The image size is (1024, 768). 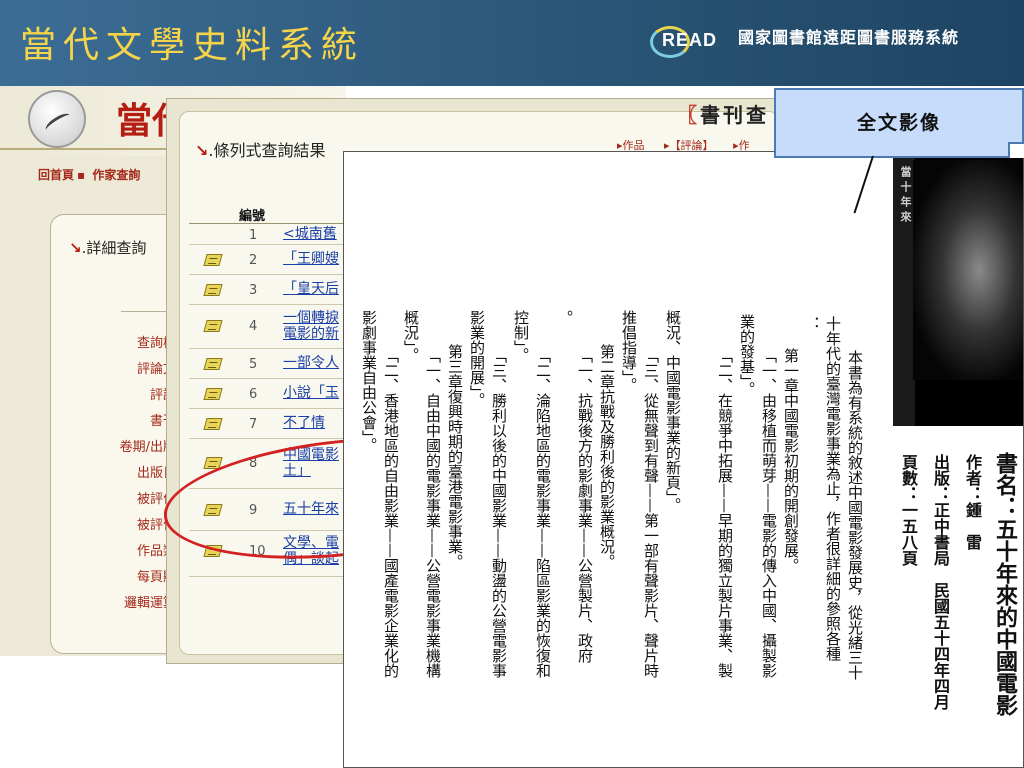 What do you see at coordinates (565, 317) in the screenshot?
I see `text-column: 。` at bounding box center [565, 317].